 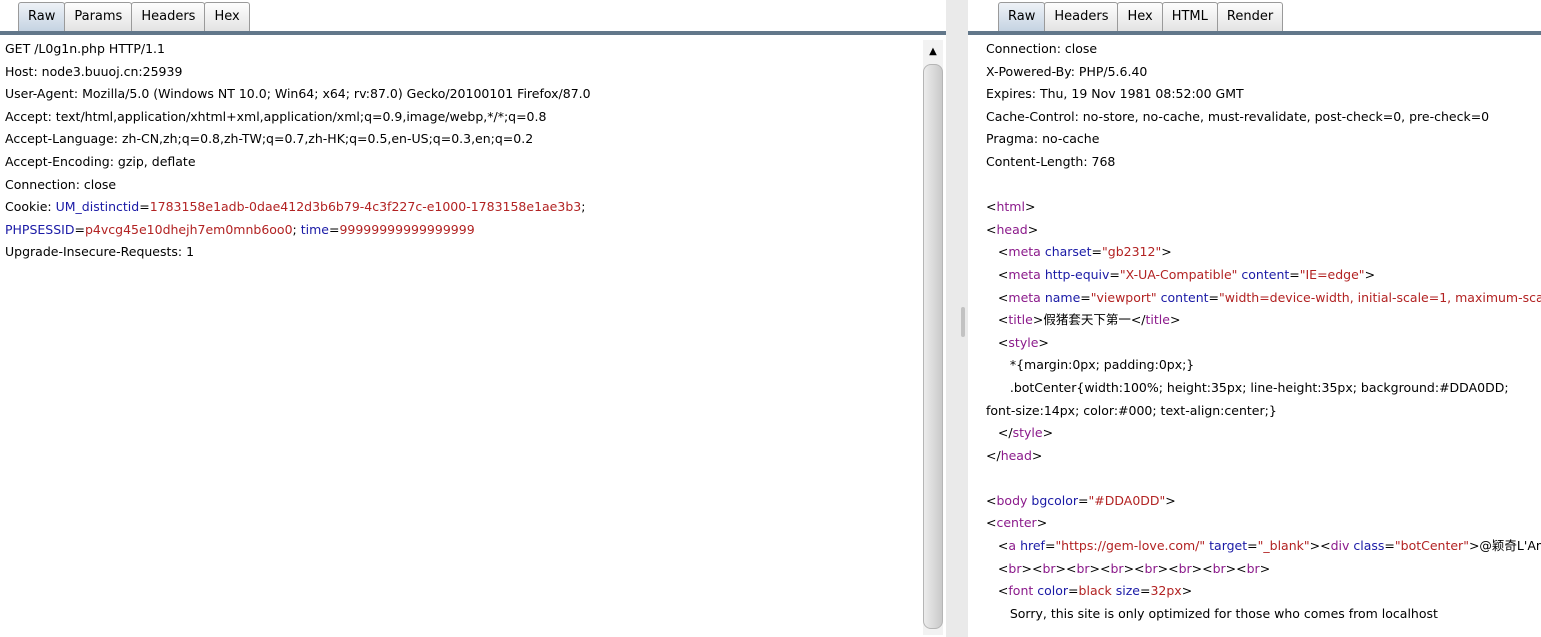 I want to click on response-line-segment: </, so click(x=999, y=433).